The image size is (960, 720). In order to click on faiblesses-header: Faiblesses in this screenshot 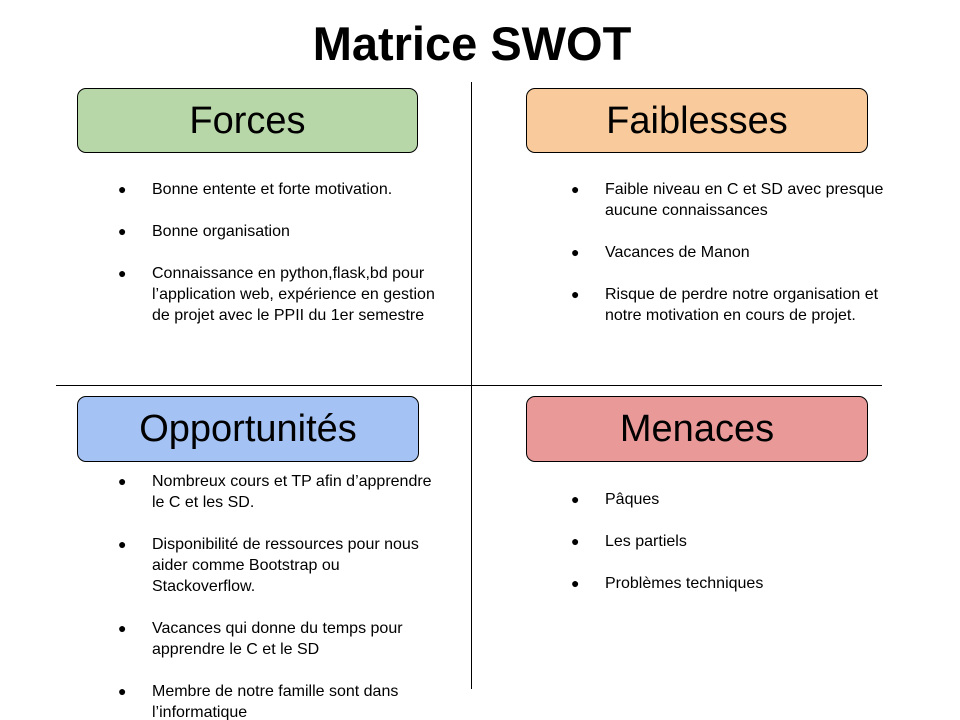, I will do `click(697, 120)`.